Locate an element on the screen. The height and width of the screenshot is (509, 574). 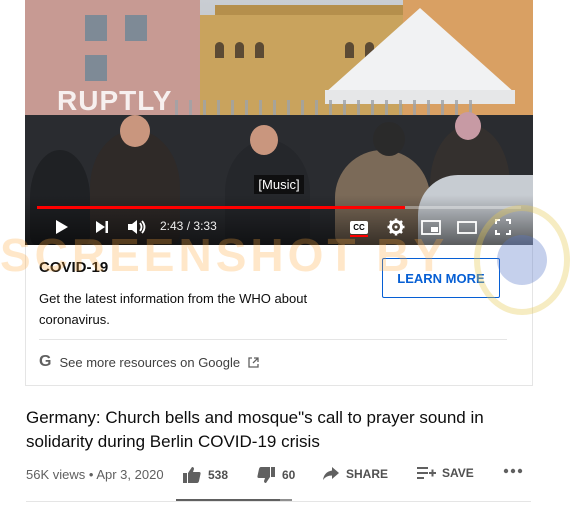
save-button: SAVE is located at coordinates (445, 473).